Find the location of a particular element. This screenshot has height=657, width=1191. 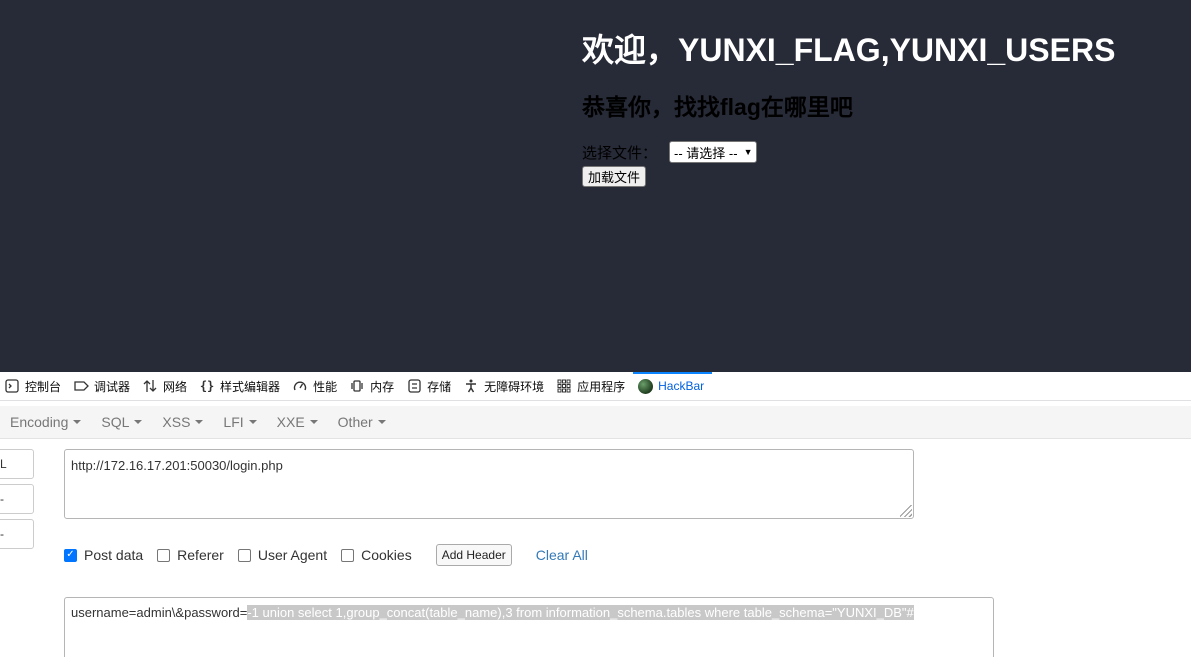

load-url-button: L is located at coordinates (17, 464).